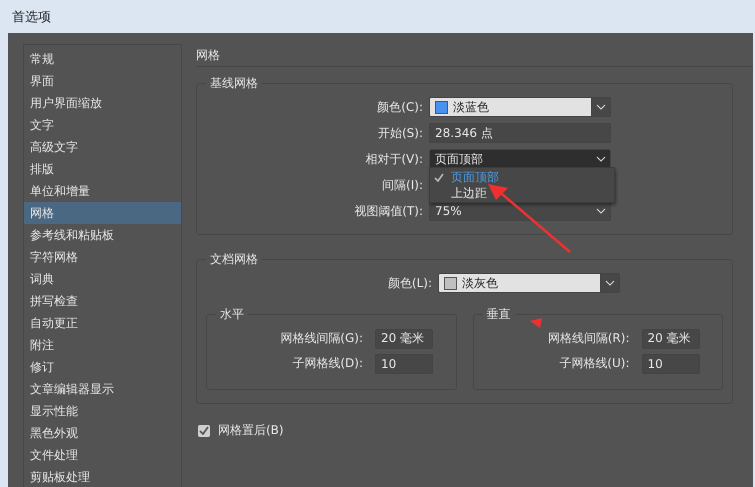  What do you see at coordinates (102, 147) in the screenshot?
I see `sidebar-item: 高级文字` at bounding box center [102, 147].